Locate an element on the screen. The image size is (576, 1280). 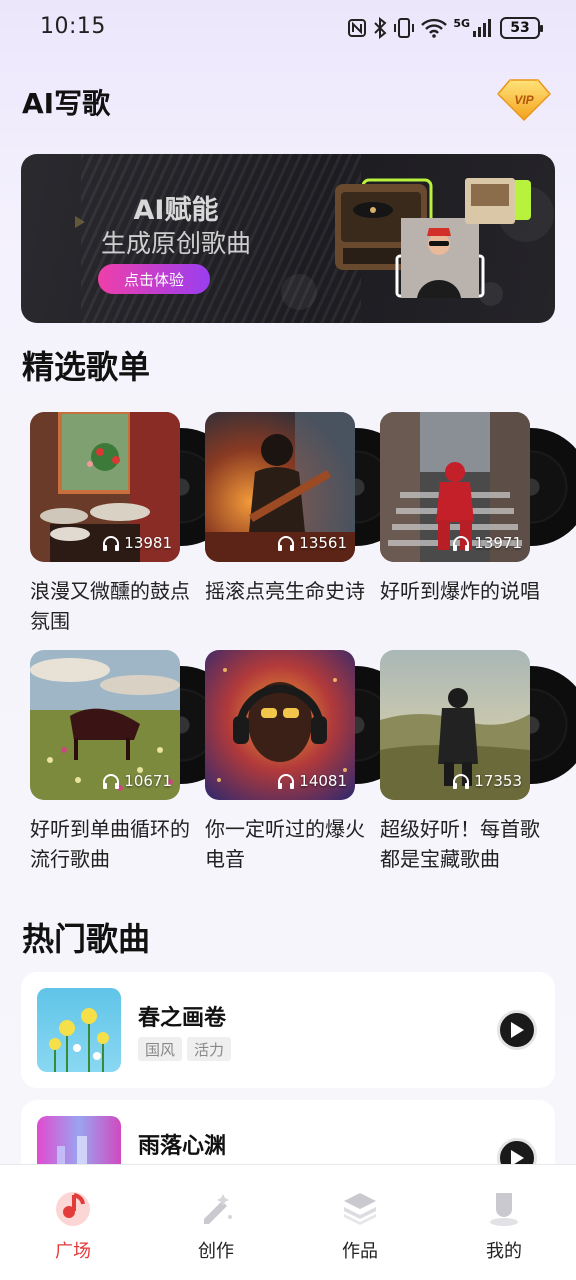
playlist-cover: 14081 is located at coordinates (280, 725).